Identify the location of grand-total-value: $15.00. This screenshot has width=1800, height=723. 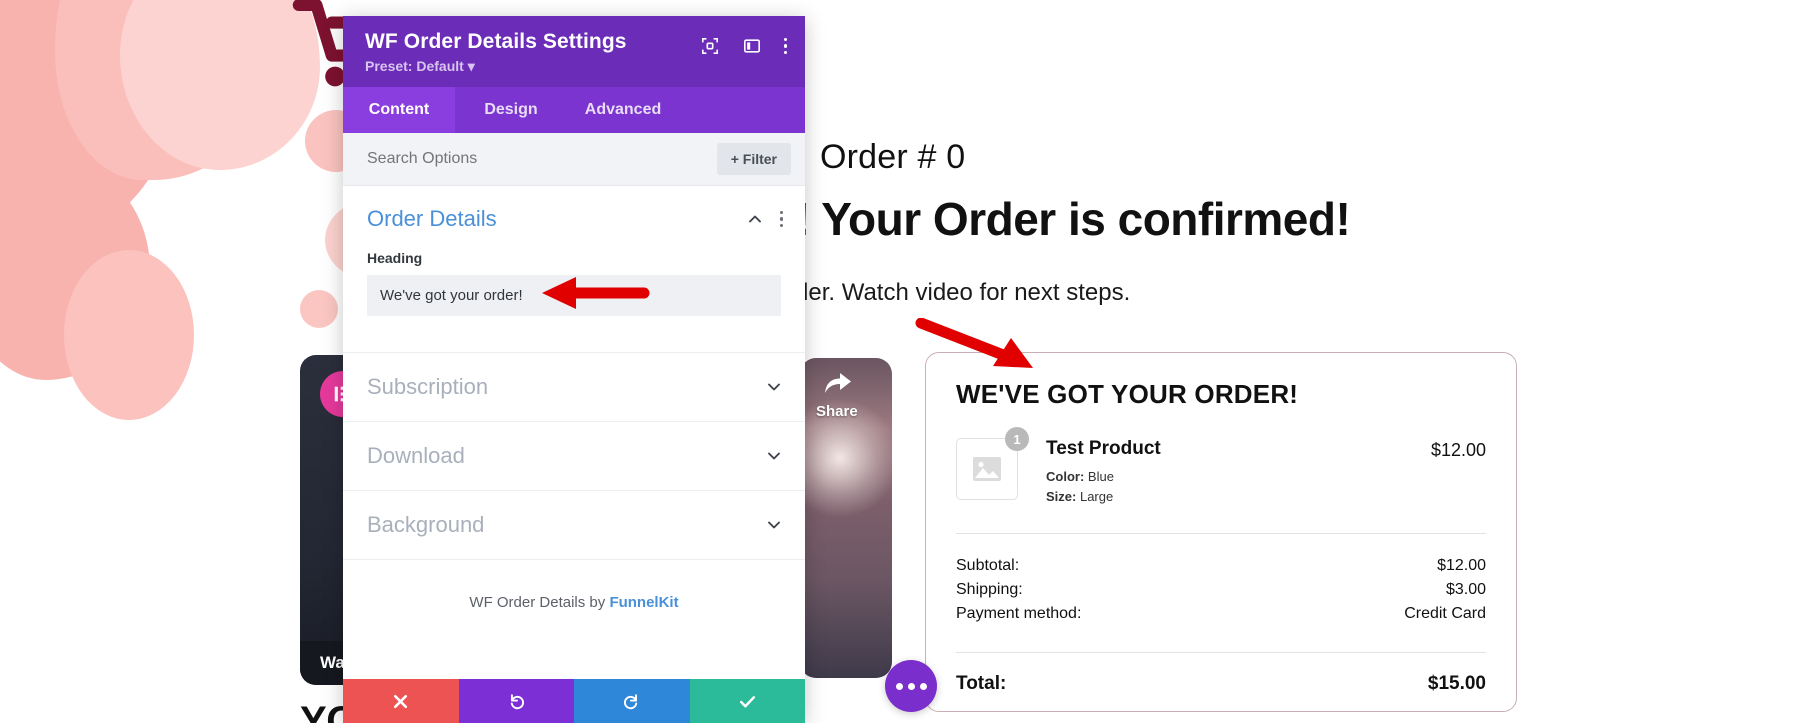
(1456, 684).